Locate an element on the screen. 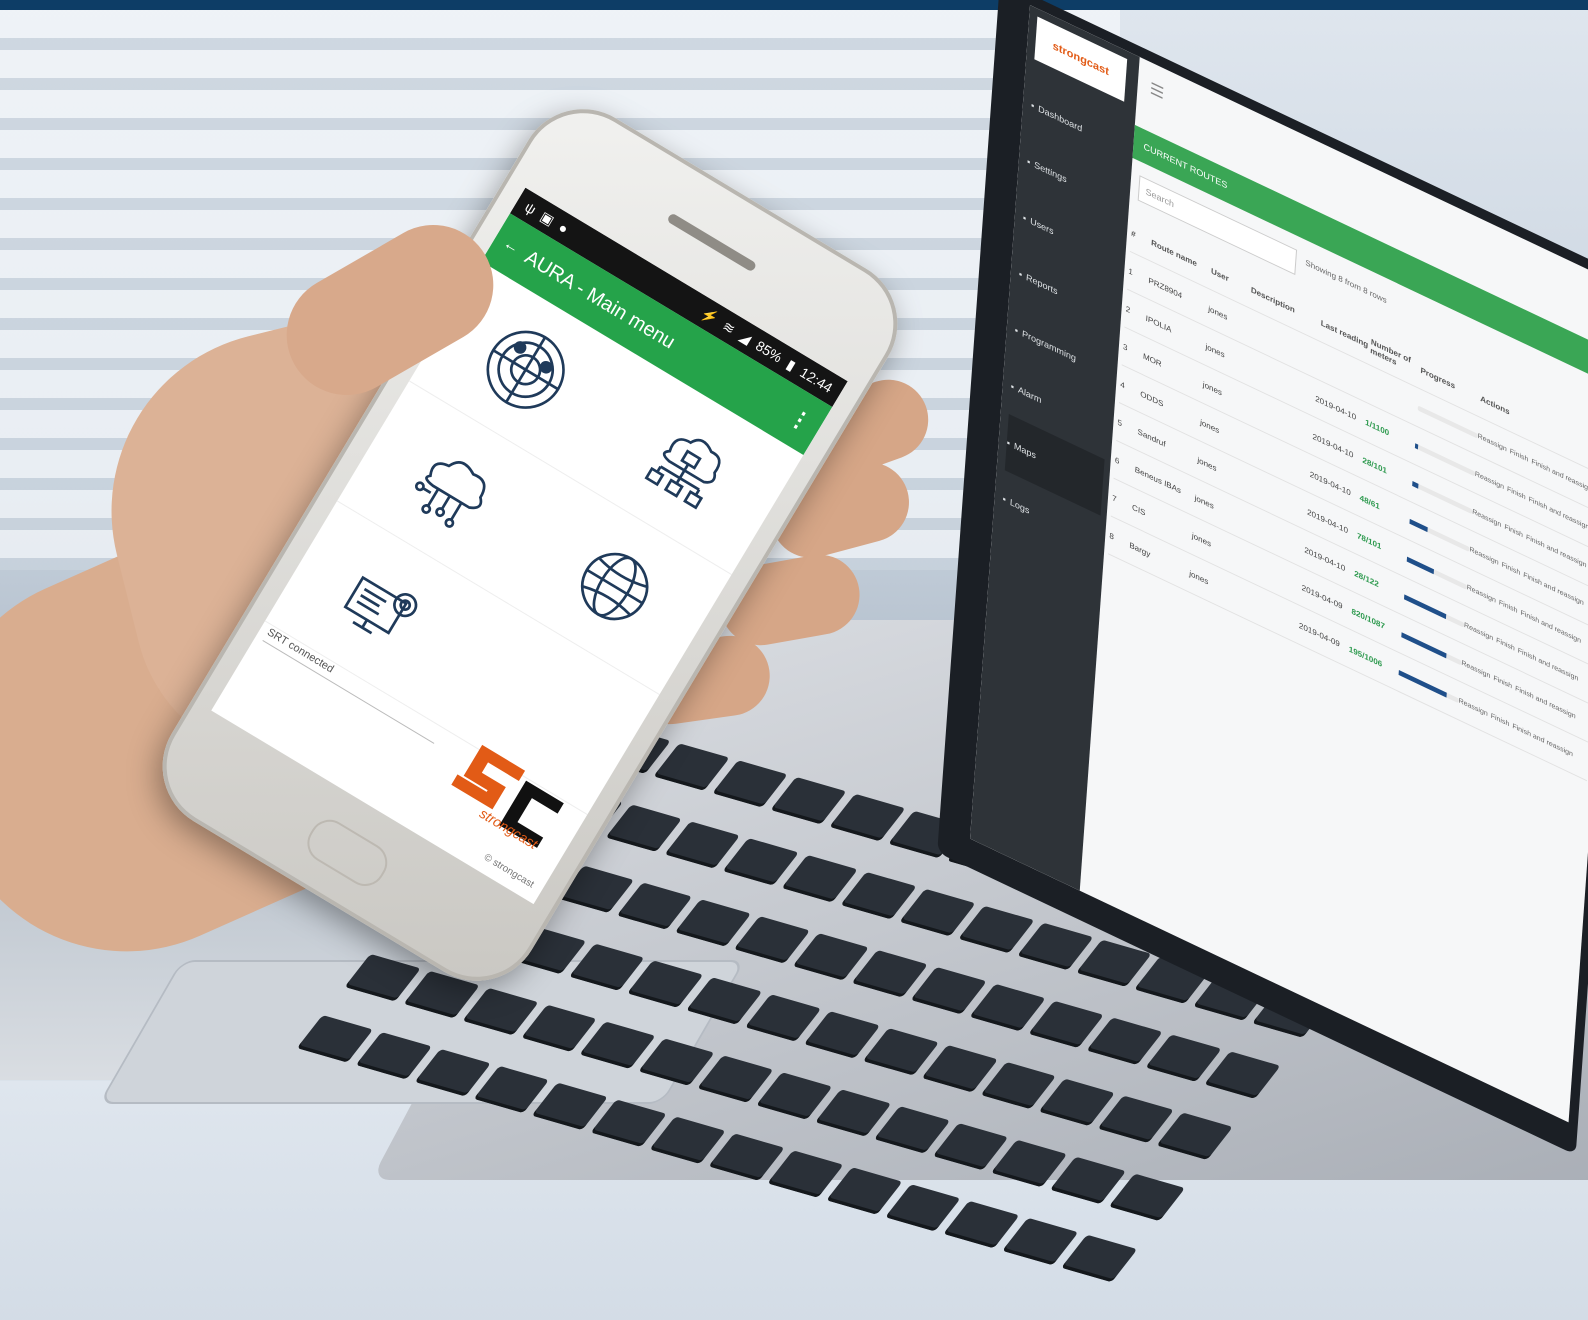 This screenshot has width=1588, height=1320. sidebar-item-label: Dashboard is located at coordinates (1060, 118).